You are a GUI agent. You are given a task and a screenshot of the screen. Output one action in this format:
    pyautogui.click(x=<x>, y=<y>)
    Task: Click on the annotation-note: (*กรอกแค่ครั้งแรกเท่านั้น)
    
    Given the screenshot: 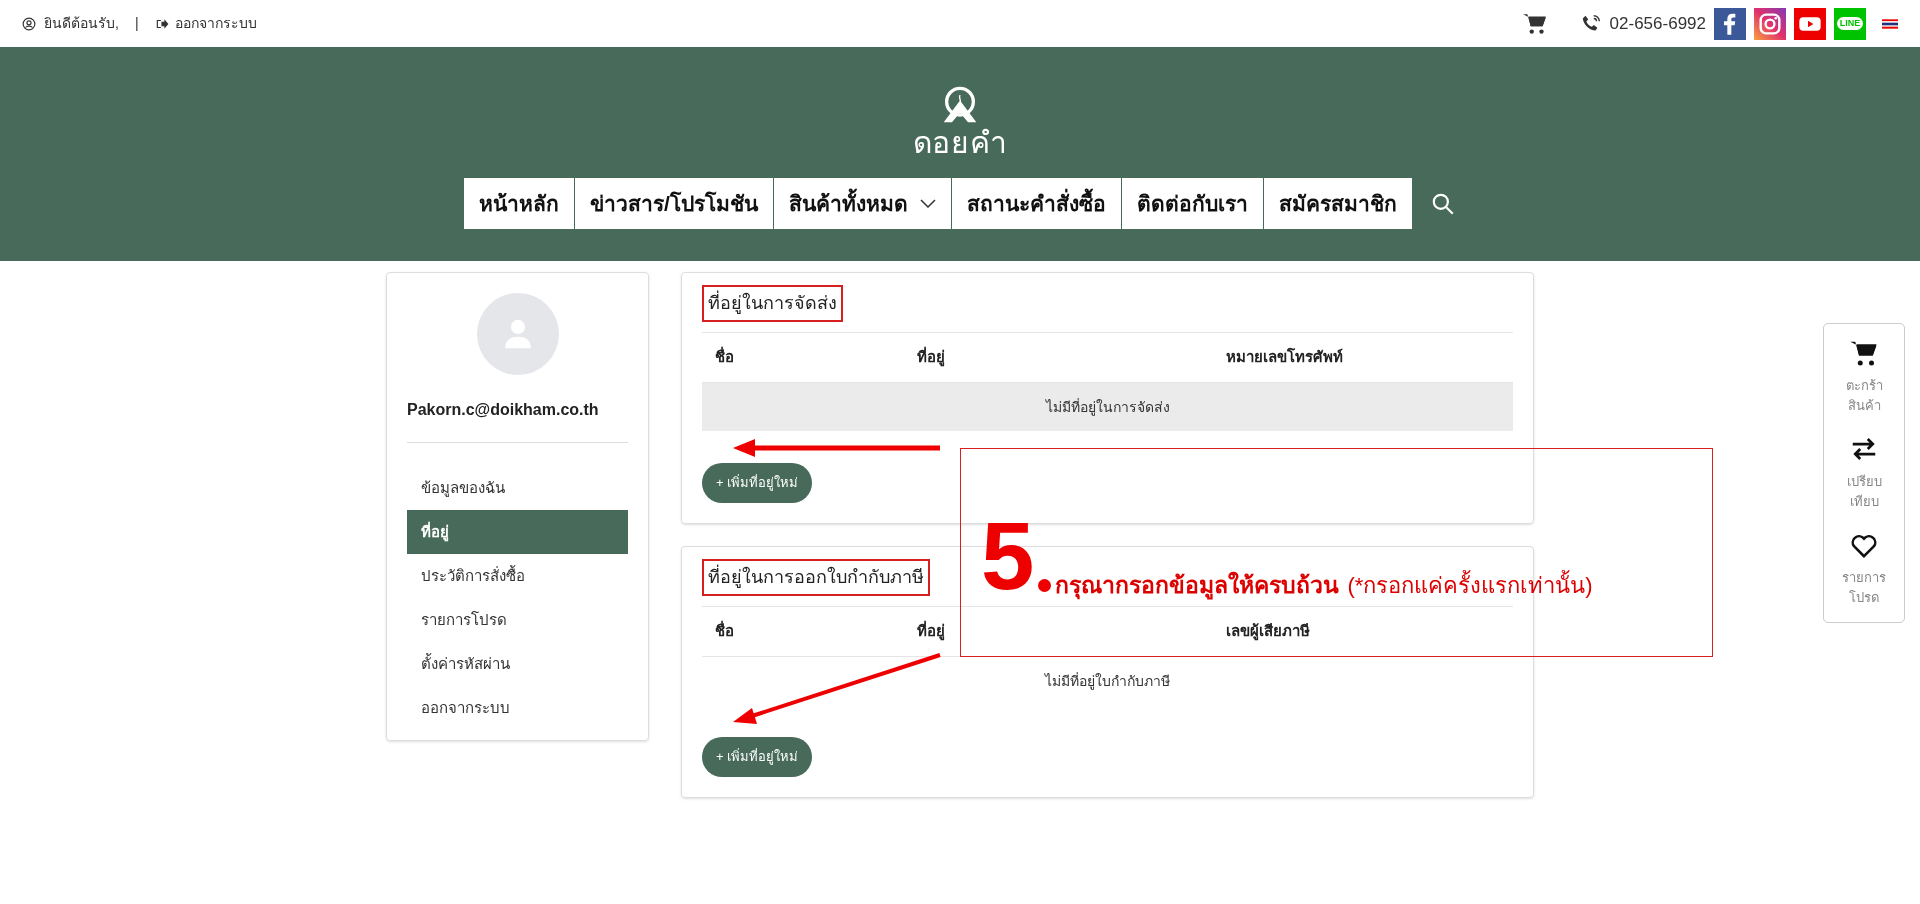 What is the action you would take?
    pyautogui.click(x=1470, y=585)
    